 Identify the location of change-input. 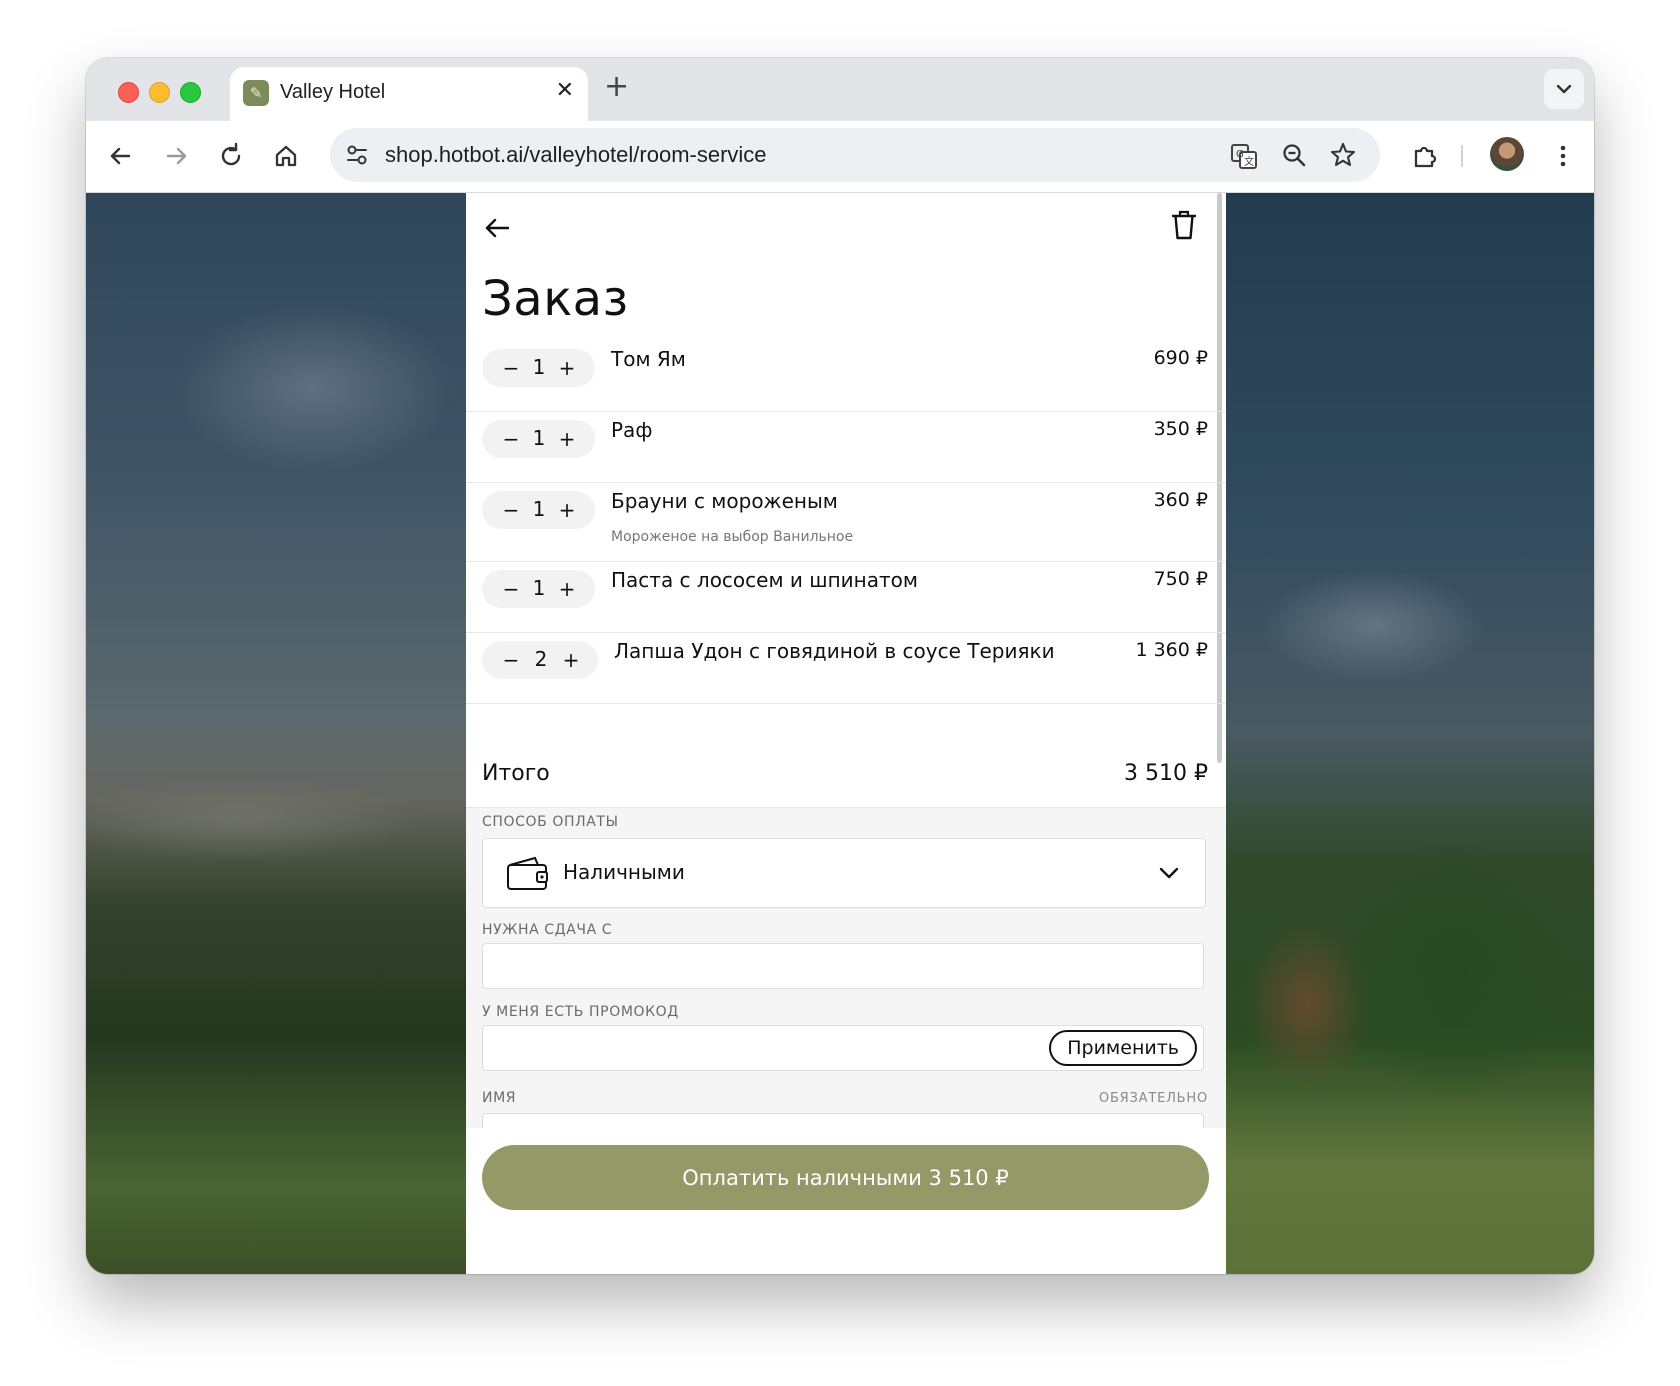
(843, 966).